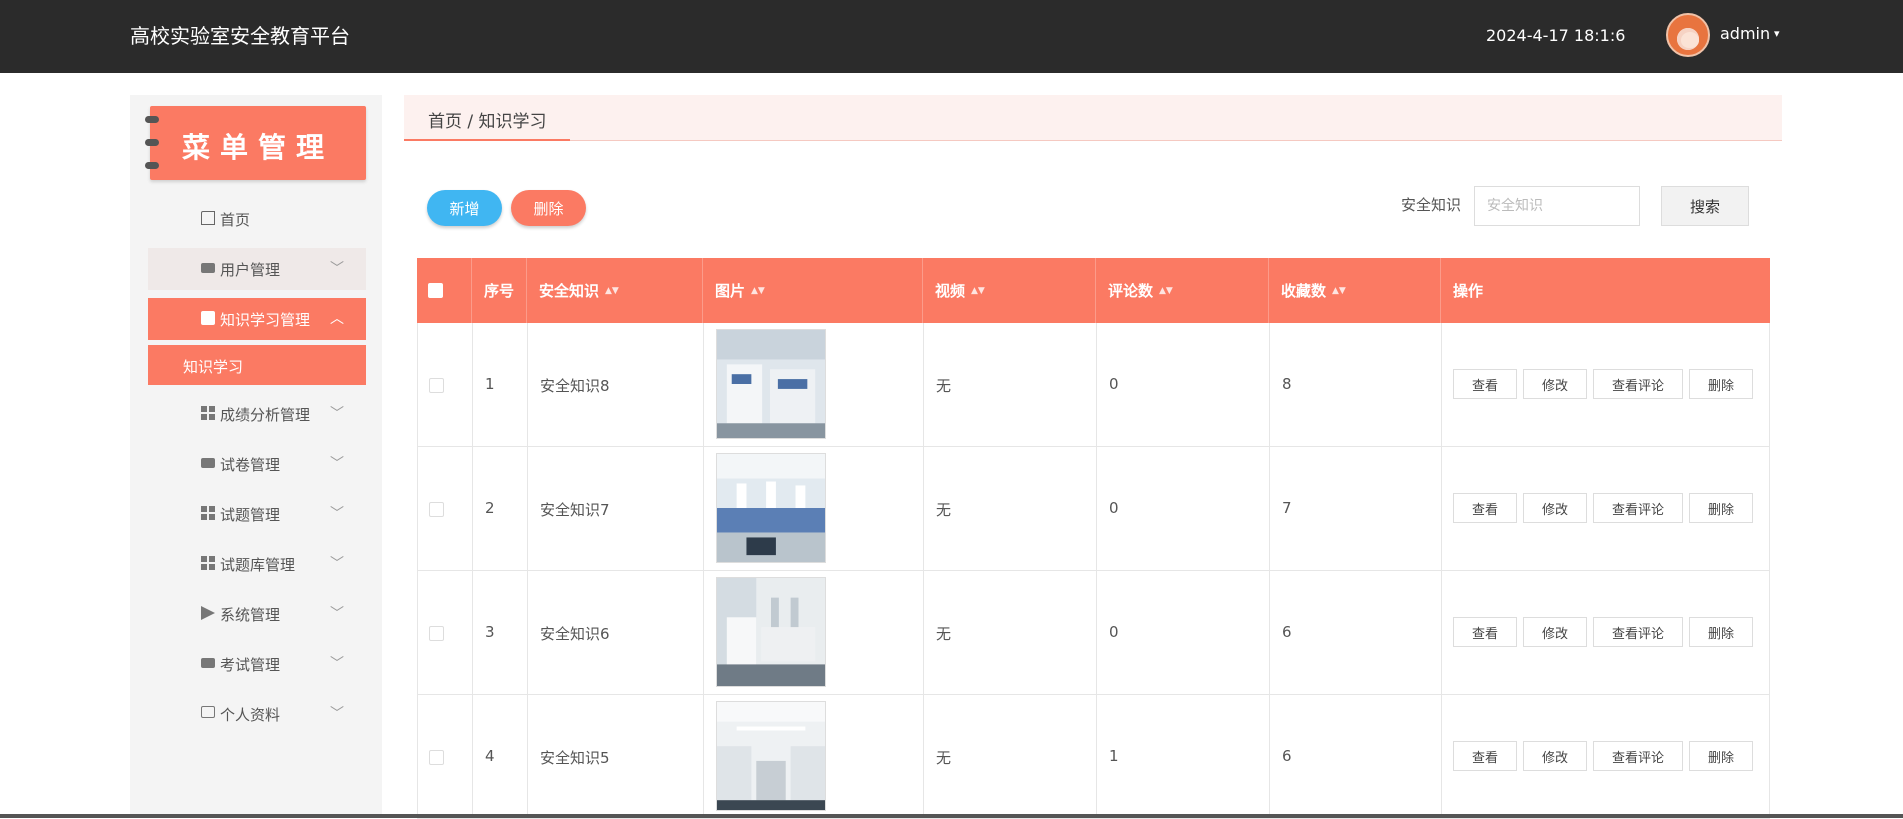 The width and height of the screenshot is (1903, 819). What do you see at coordinates (1183, 509) in the screenshot?
I see `comments-cell: 0` at bounding box center [1183, 509].